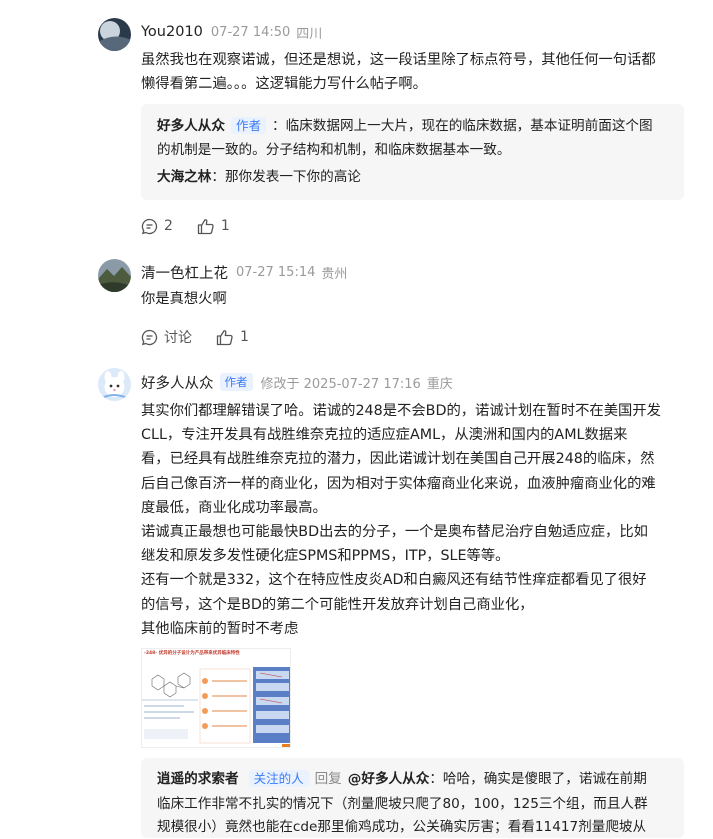 This screenshot has height=839, width=713. Describe the element at coordinates (413, 299) in the screenshot. I see `comment-text: 你是真想火啊` at that location.